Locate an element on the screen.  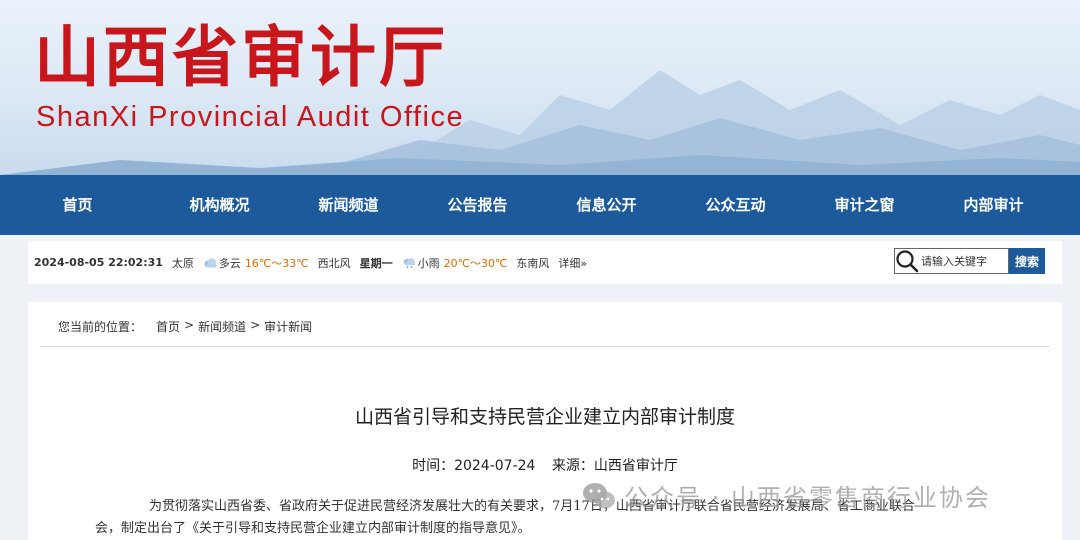
breadcrumb-audit-news: 审计新闻 is located at coordinates (288, 326).